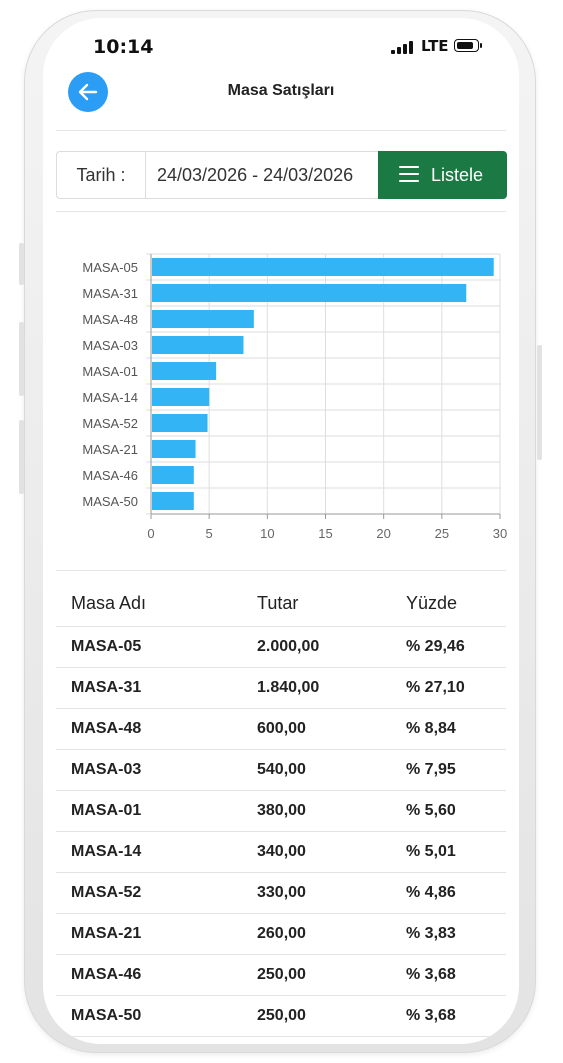  I want to click on x-tick-label: 0, so click(150, 533).